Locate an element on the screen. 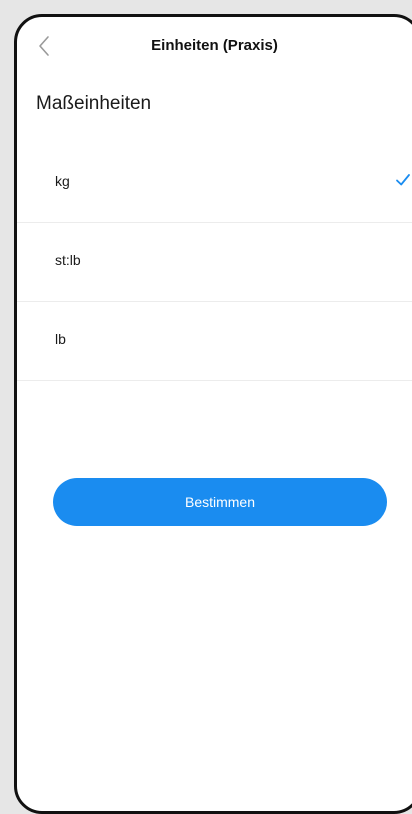 The width and height of the screenshot is (412, 814). section-title: Maßeinheiten is located at coordinates (94, 103).